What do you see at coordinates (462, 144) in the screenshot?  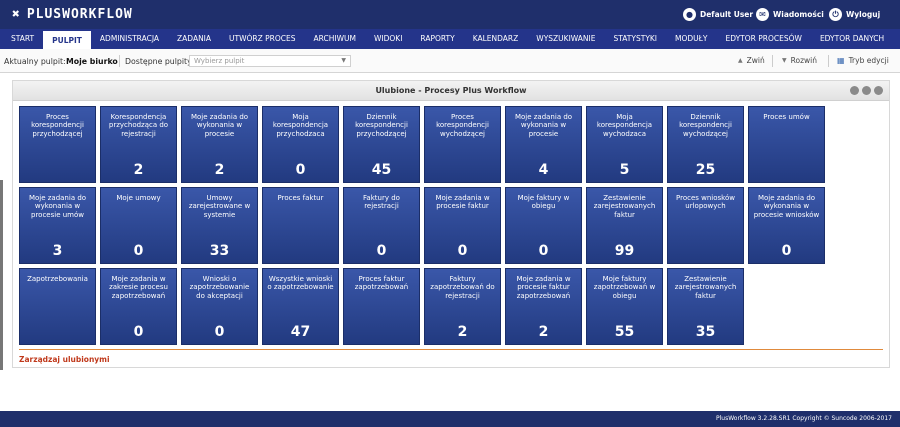 I see `tile: Proces korespondencji wychodzącej` at bounding box center [462, 144].